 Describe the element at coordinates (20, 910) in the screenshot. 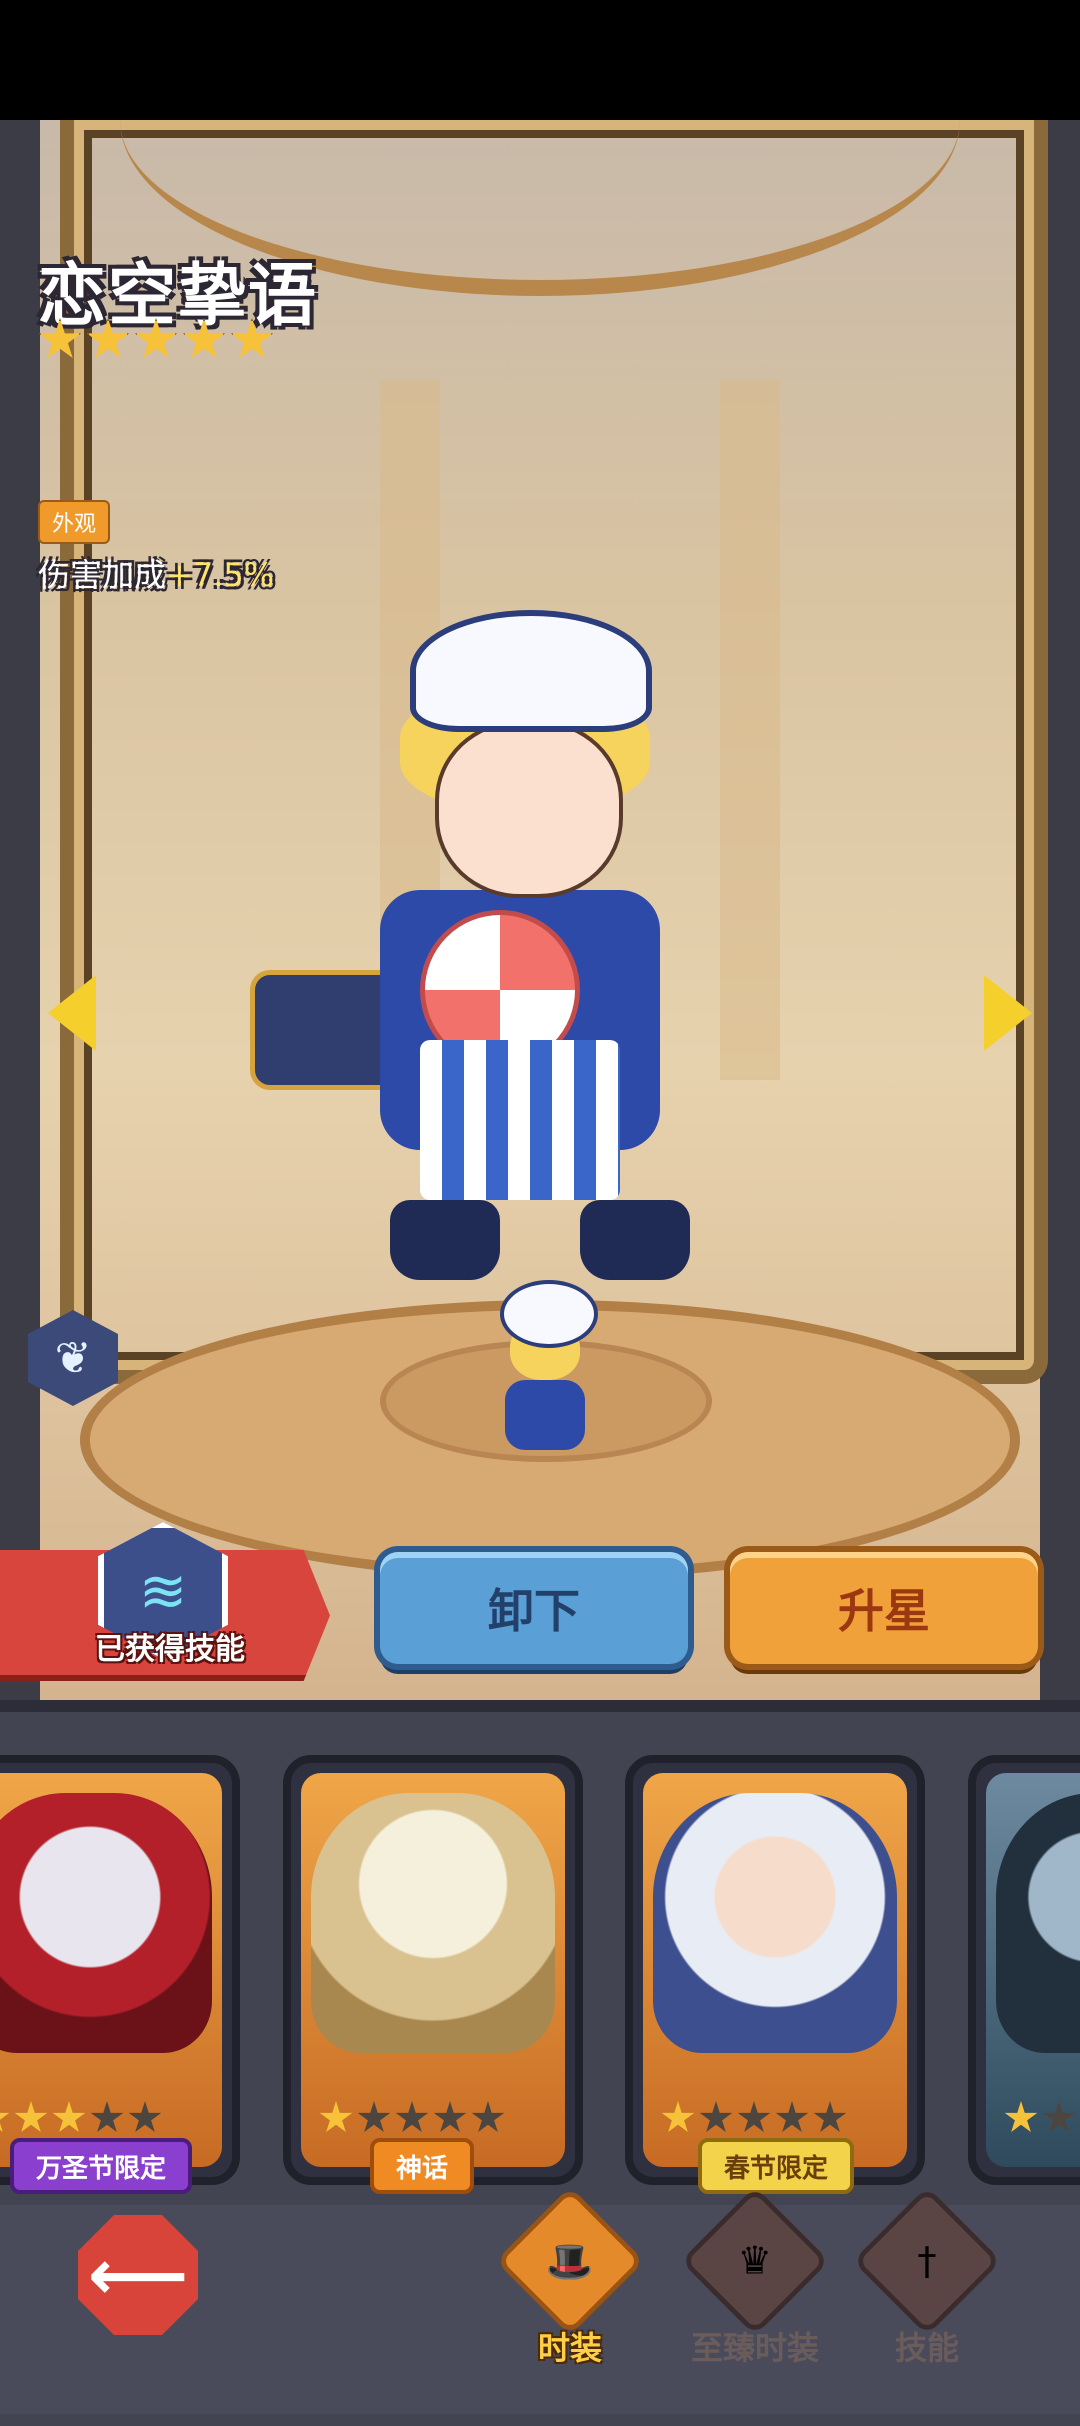

I see `left-wall` at that location.